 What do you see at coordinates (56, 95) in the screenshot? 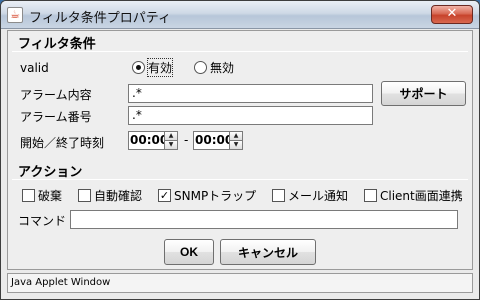
I see `alarm-content-label: アラーム内容` at bounding box center [56, 95].